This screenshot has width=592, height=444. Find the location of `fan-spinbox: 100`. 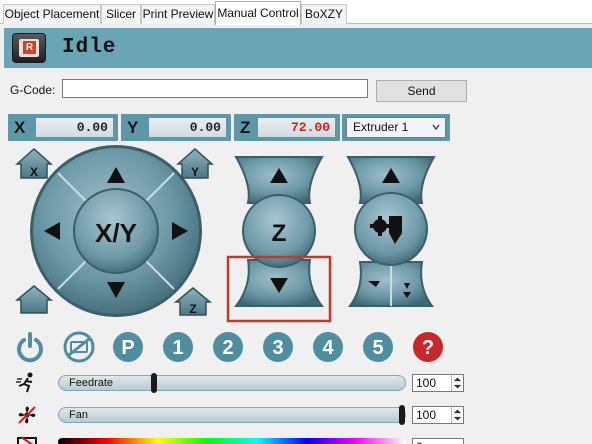

fan-spinbox: 100 is located at coordinates (438, 415).